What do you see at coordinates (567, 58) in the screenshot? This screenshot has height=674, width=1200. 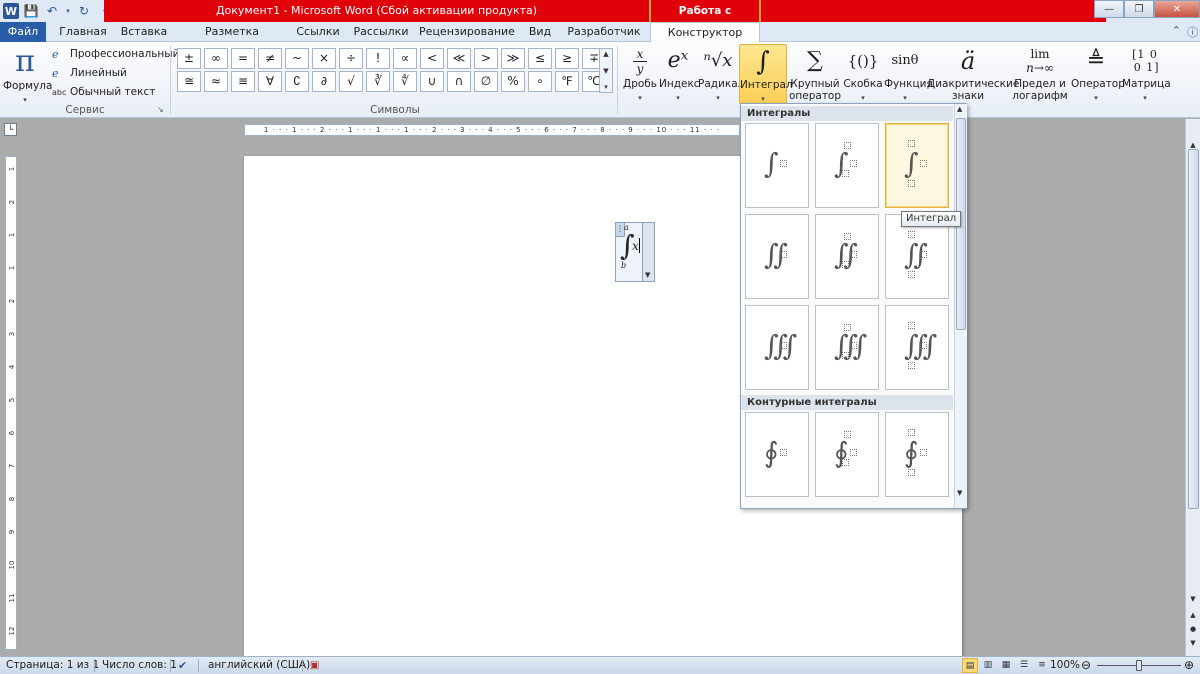 I see `symbol-button: ≥` at bounding box center [567, 58].